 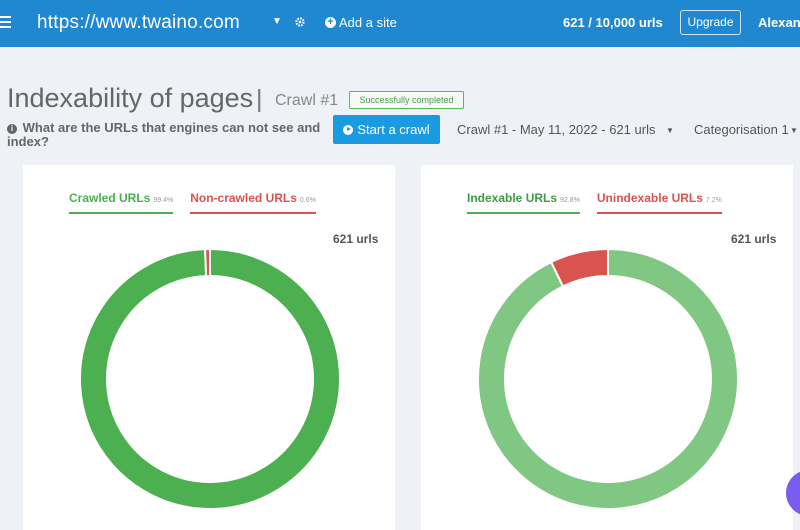 I want to click on page-title: Indexability of pages, so click(x=130, y=98).